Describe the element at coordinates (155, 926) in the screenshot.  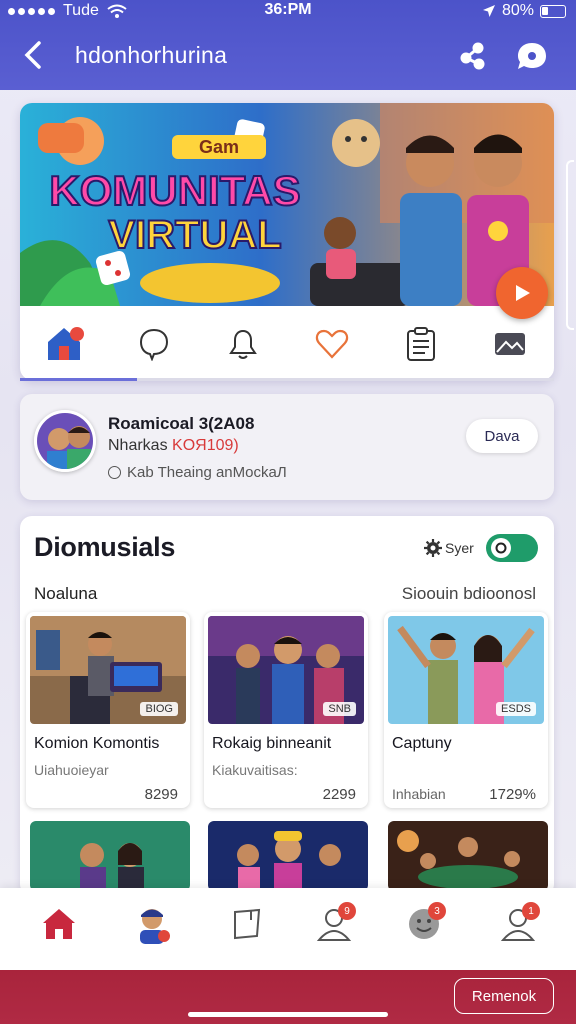
I see `avatar-icon` at that location.